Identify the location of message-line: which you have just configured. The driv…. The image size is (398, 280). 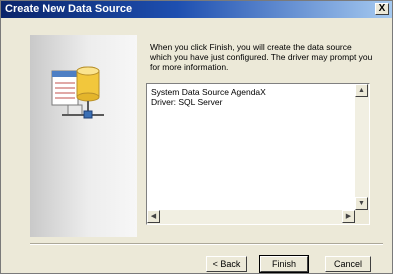
(261, 57).